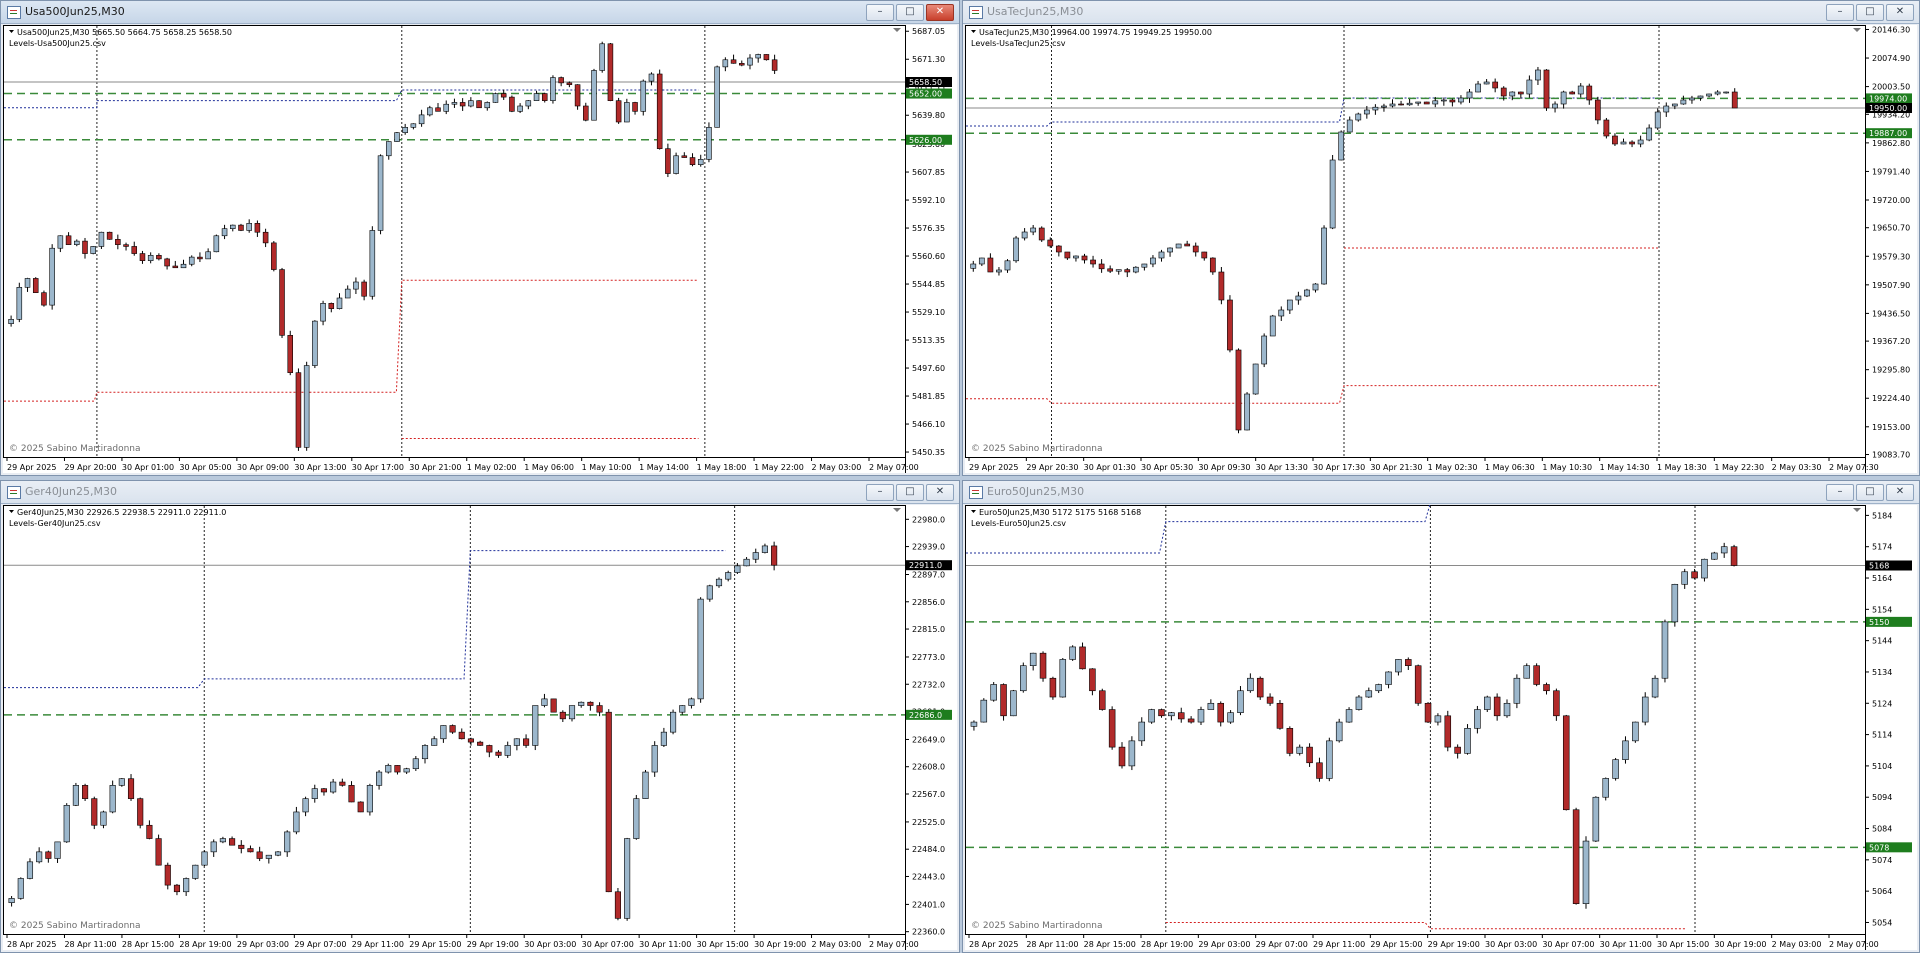 Image resolution: width=1920 pixels, height=953 pixels. Describe the element at coordinates (148, 467) in the screenshot. I see `time-tick-label: 30 Apr 01:00` at that location.